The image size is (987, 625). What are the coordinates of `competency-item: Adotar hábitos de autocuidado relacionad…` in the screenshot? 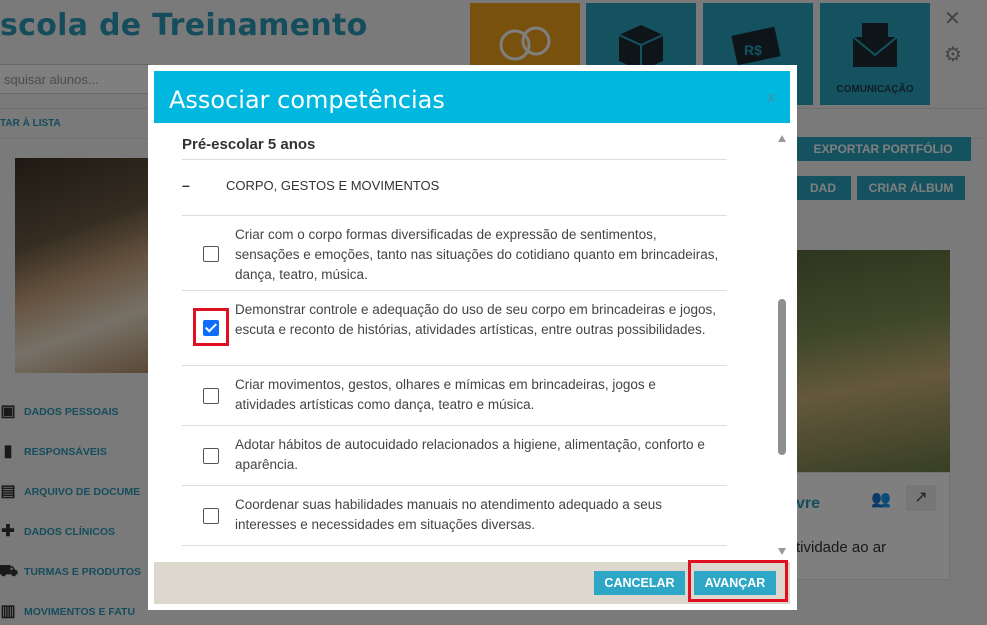 It's located at (454, 456).